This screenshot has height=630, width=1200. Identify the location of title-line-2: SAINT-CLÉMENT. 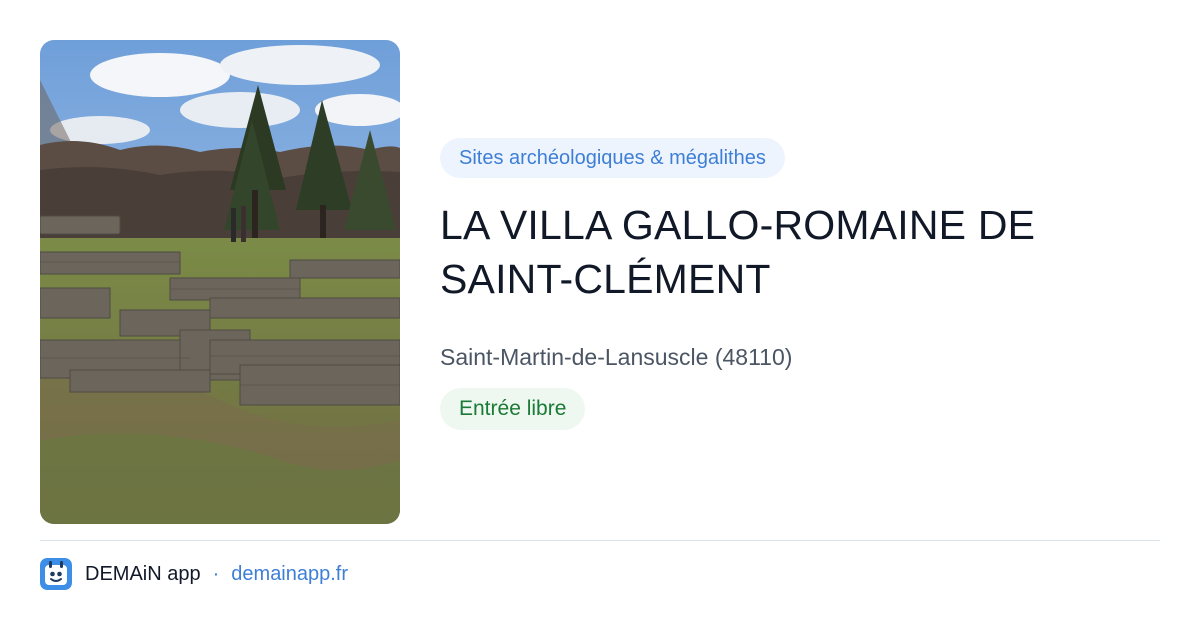
(605, 279).